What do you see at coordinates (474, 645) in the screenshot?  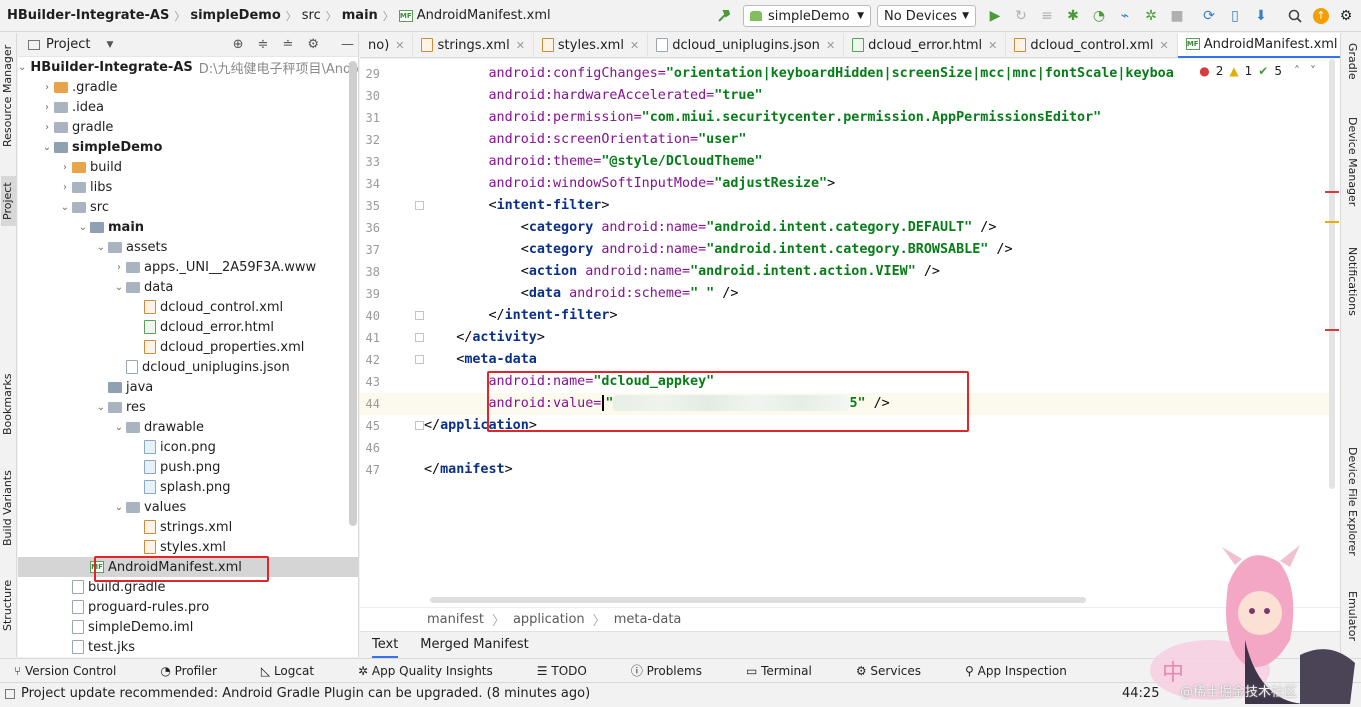 I see `tab-merged-manifest: Merged Manifest` at bounding box center [474, 645].